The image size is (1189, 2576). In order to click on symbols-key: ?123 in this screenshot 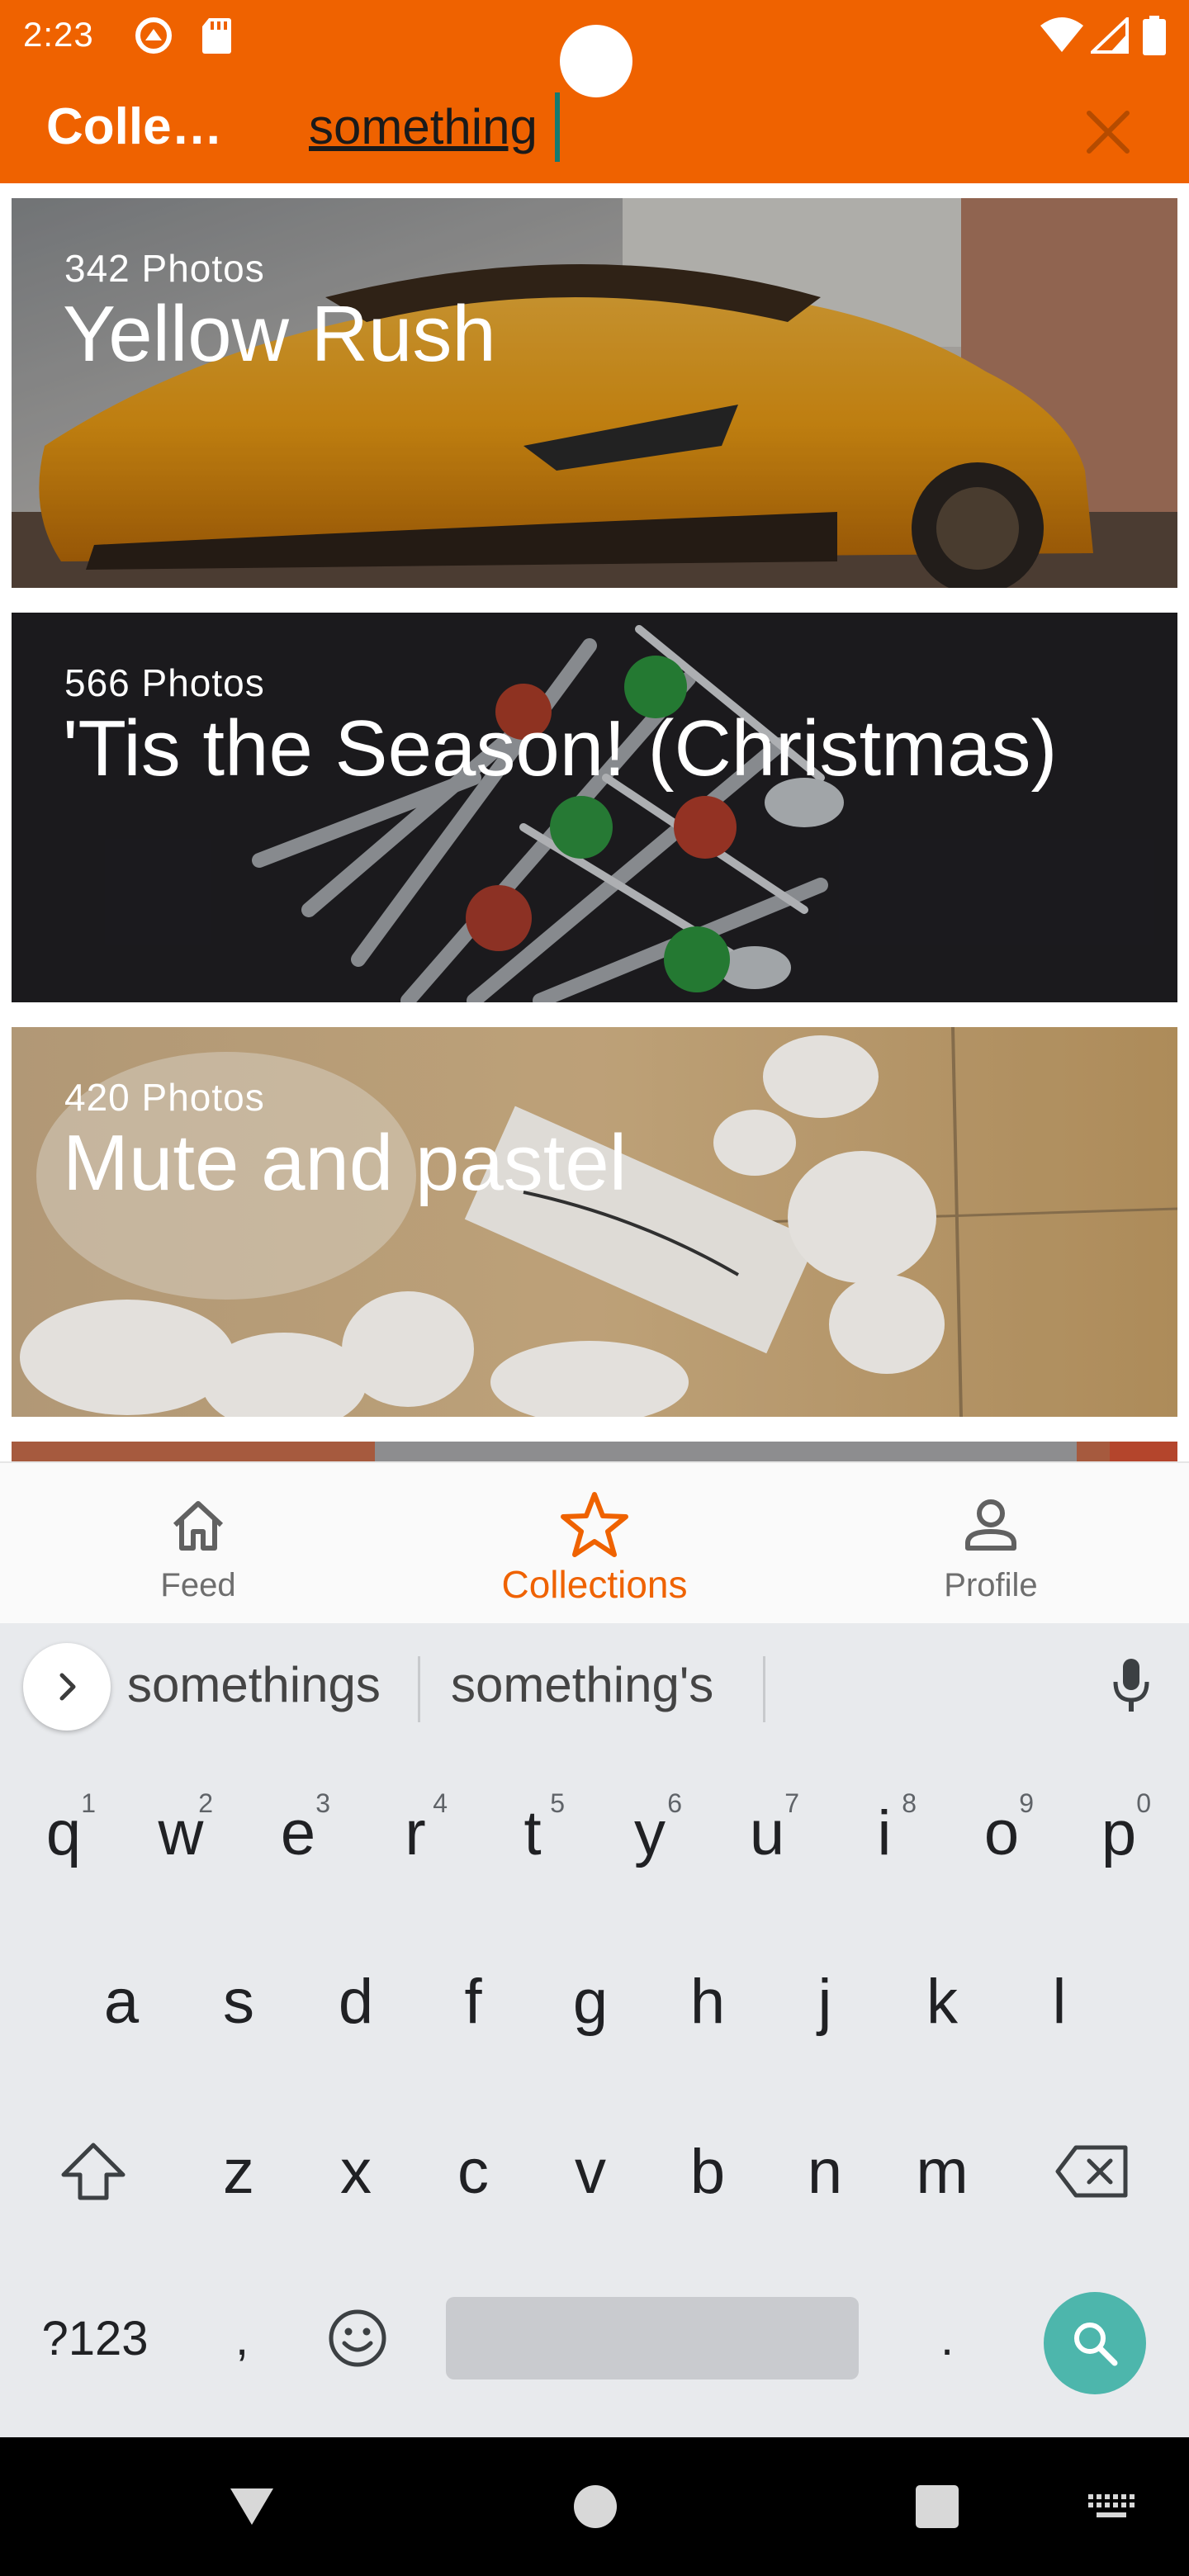, I will do `click(95, 2338)`.